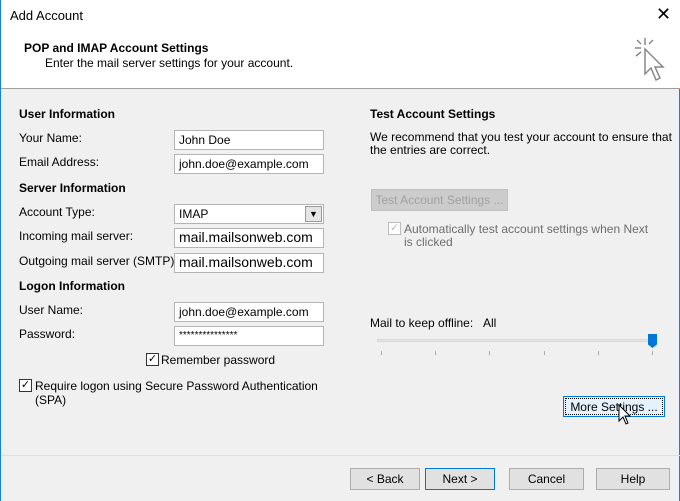 This screenshot has width=680, height=501. I want to click on account-type-label: Account Type:, so click(57, 212).